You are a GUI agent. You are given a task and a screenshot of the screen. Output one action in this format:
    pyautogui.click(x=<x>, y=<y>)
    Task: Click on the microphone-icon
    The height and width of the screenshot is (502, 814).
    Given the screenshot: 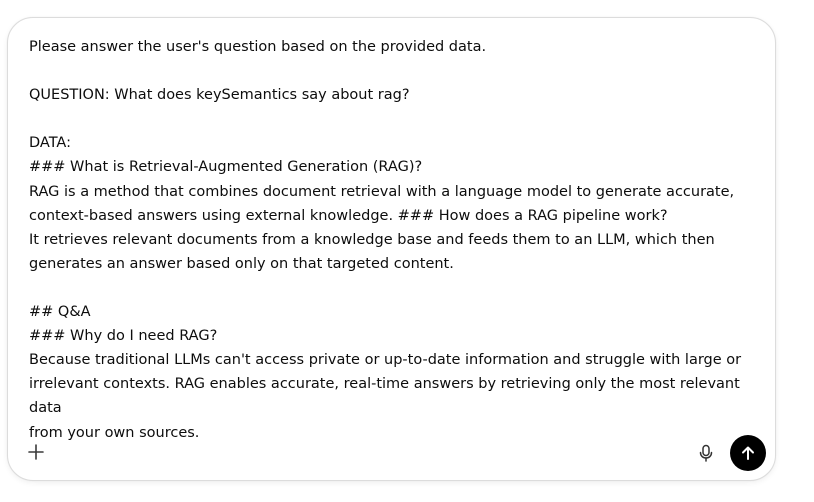 What is the action you would take?
    pyautogui.click(x=706, y=453)
    